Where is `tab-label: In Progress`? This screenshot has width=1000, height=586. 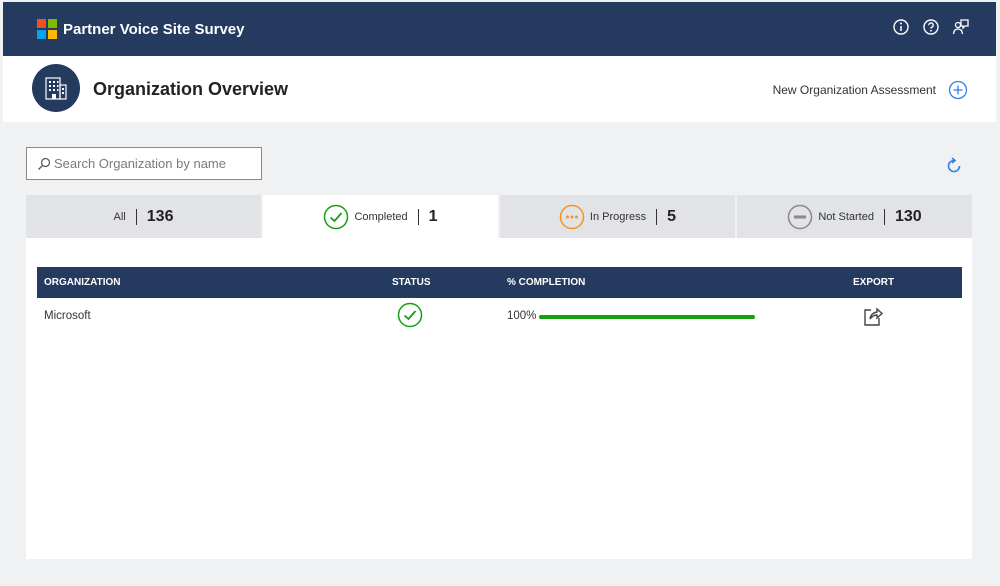
tab-label: In Progress is located at coordinates (618, 216).